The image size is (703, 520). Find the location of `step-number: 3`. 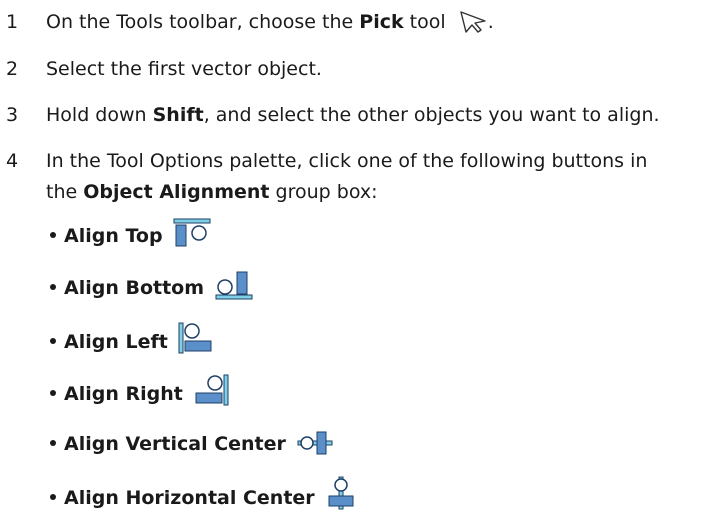

step-number: 3 is located at coordinates (12, 115).